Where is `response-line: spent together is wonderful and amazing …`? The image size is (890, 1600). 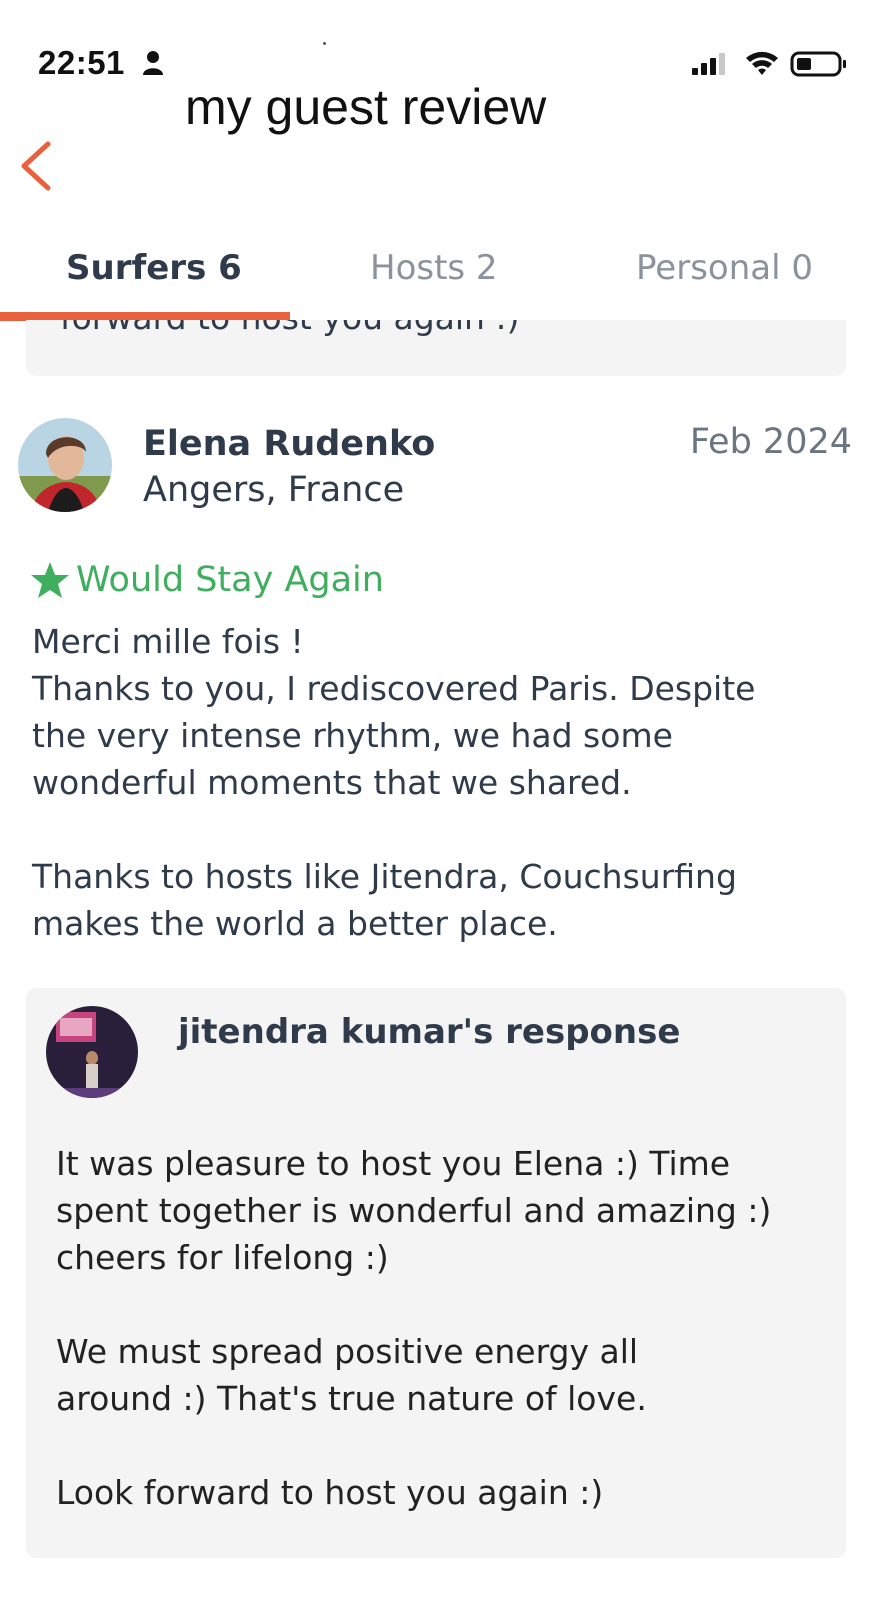 response-line: spent together is wonderful and amazing … is located at coordinates (414, 1210).